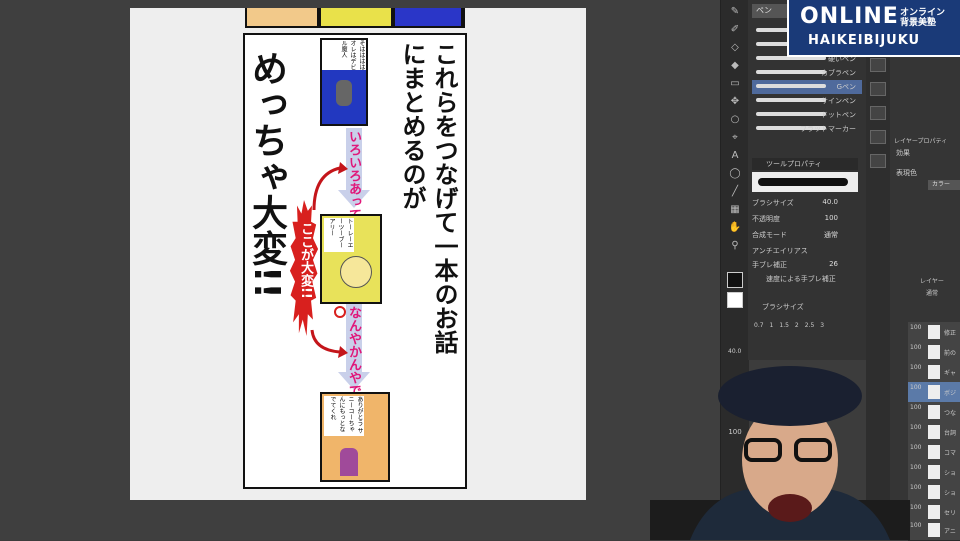 The width and height of the screenshot is (960, 541). What do you see at coordinates (772, 325) in the screenshot?
I see `brush-size-option: 1` at bounding box center [772, 325].